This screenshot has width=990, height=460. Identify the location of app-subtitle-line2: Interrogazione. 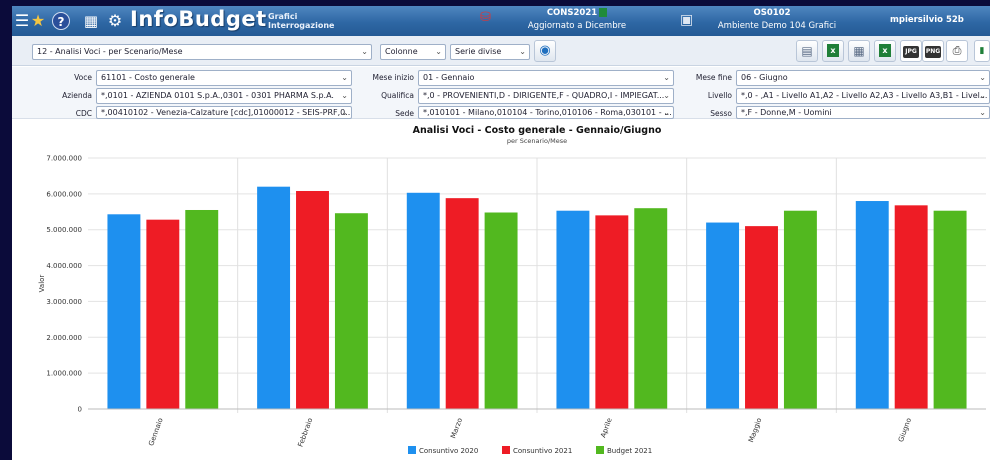
(301, 25).